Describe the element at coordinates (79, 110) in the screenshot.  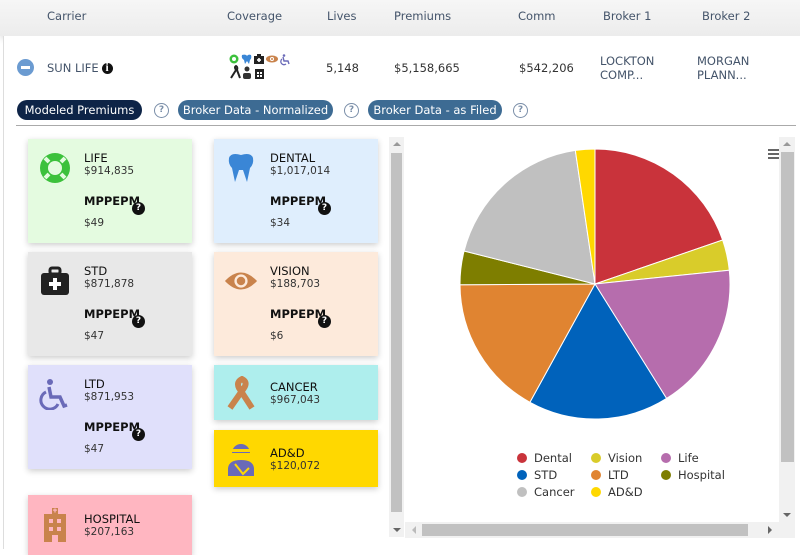
I see `tab-modeled-premiums: Modeled Premiums` at that location.